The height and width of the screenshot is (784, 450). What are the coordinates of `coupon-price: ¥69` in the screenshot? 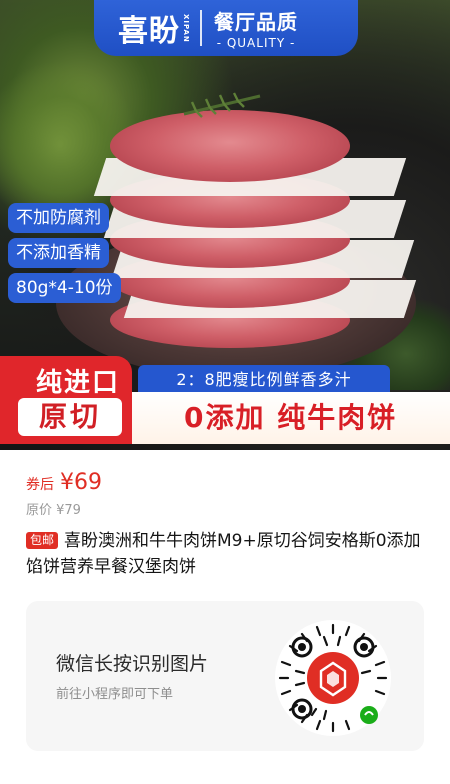 It's located at (81, 482).